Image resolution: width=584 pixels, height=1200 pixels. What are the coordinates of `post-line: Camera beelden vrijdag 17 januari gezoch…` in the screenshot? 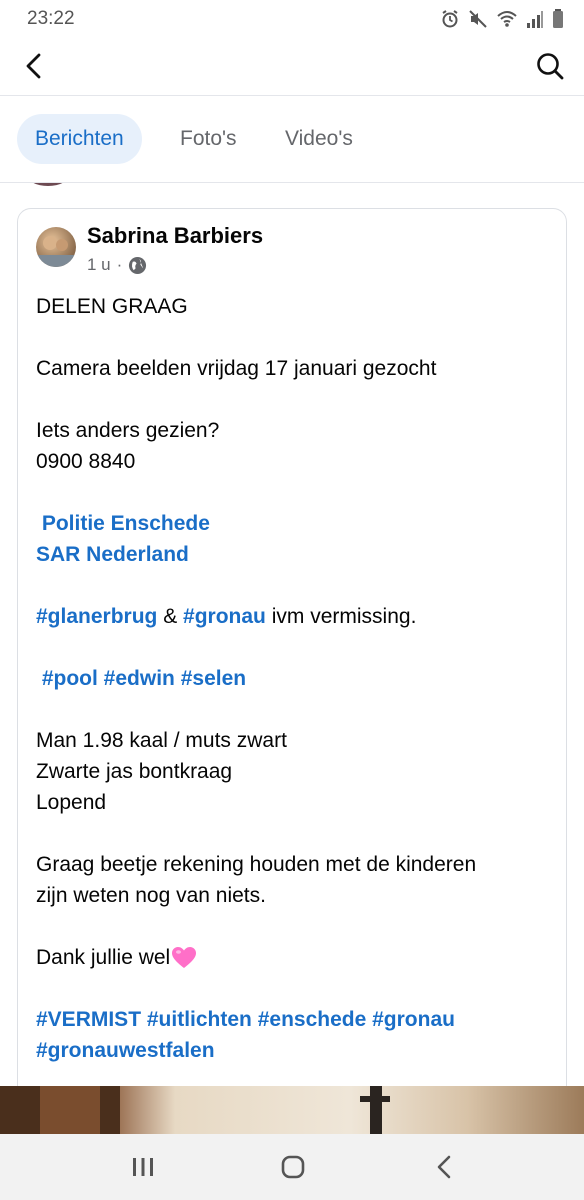 It's located at (236, 368).